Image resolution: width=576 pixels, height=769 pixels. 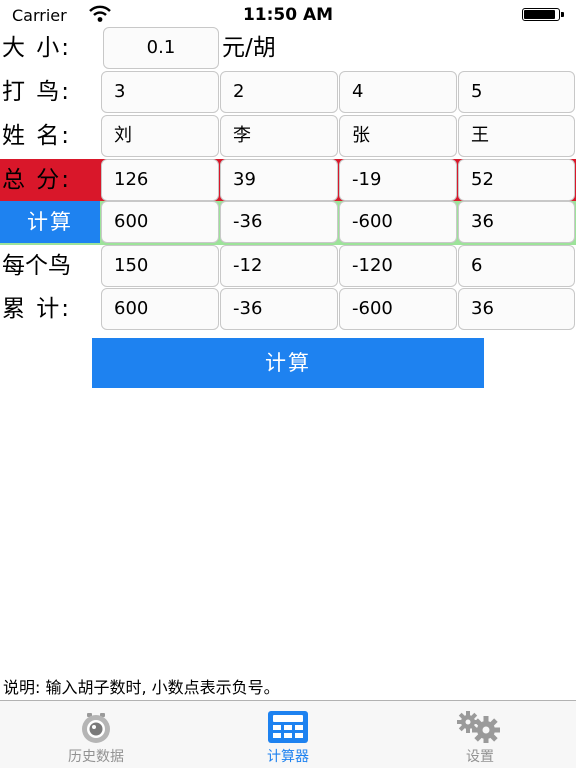 I want to click on cumulative-value-3: -600, so click(x=398, y=309).